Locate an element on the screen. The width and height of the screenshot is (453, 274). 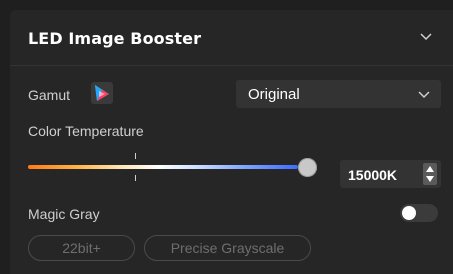
slider-track is located at coordinates (163, 167).